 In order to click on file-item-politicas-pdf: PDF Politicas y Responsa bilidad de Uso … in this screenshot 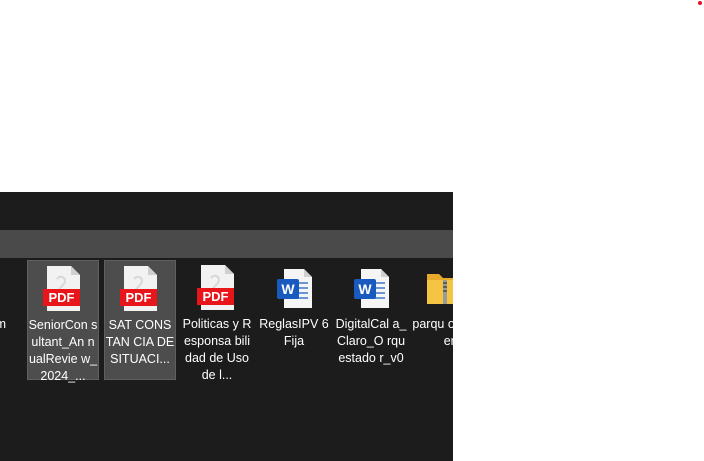, I will do `click(217, 321)`.